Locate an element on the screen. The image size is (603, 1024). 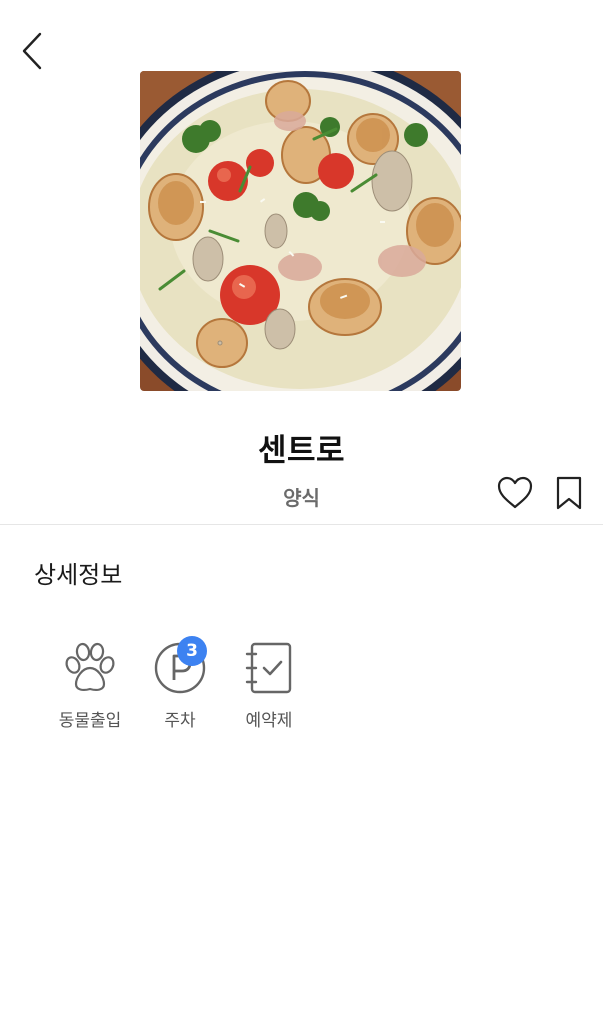
bookmark-button is located at coordinates (569, 493).